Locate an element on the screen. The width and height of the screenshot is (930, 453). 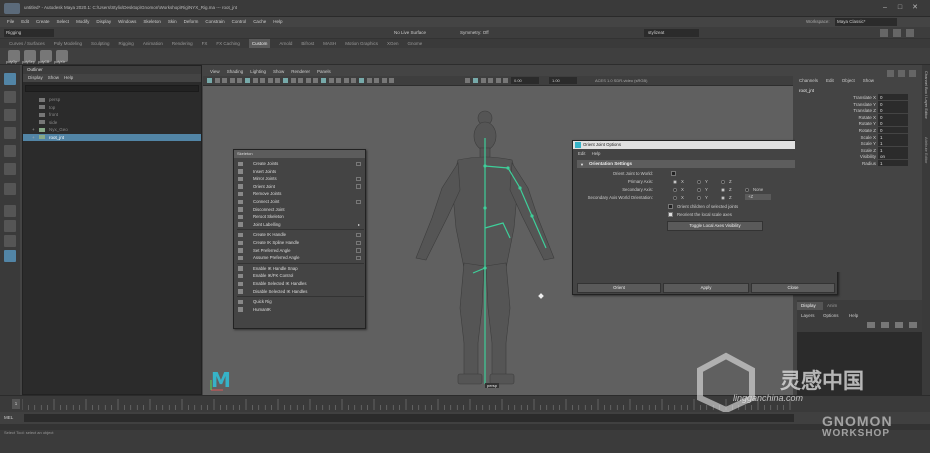
world-x-radio is located at coordinates (675, 197).